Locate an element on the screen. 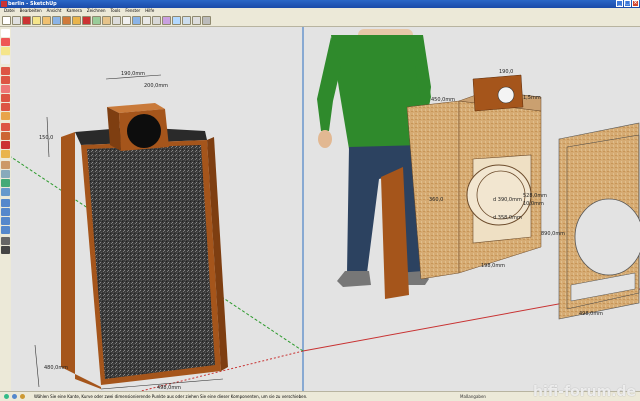 This screenshot has width=640, height=401. move-icon is located at coordinates (5, 127).